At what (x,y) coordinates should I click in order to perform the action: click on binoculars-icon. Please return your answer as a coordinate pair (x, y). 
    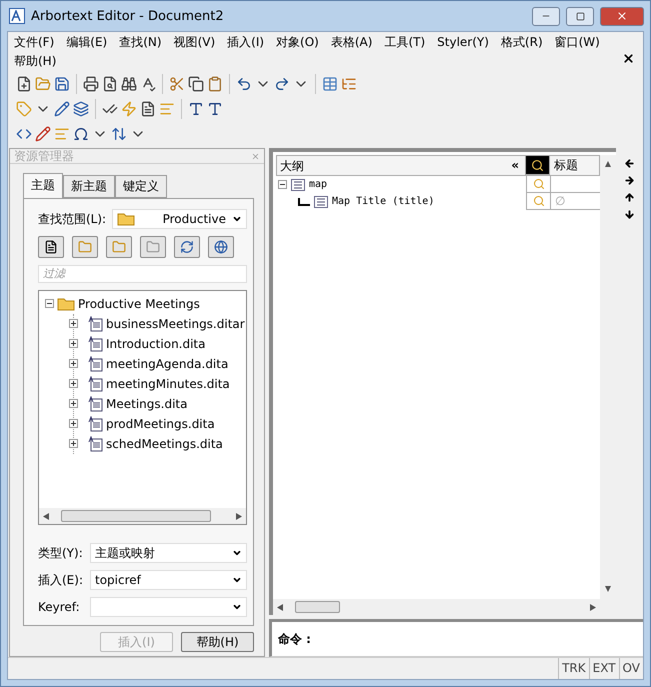
    Looking at the image, I should click on (129, 84).